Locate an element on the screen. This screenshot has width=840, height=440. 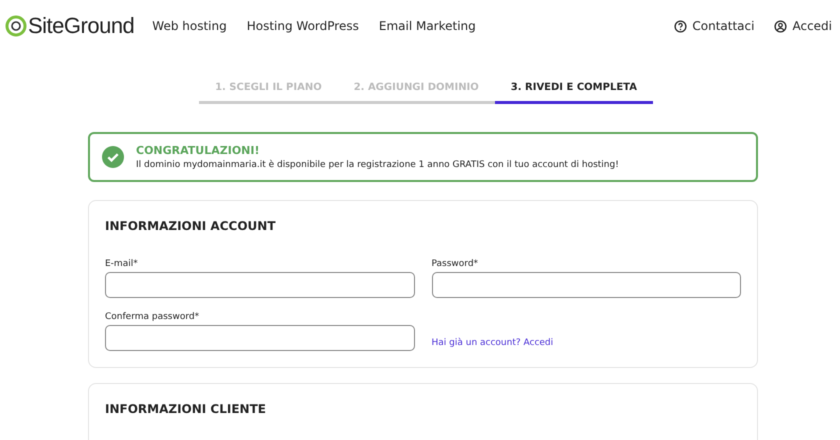
field-label: E-mail* is located at coordinates (122, 264).